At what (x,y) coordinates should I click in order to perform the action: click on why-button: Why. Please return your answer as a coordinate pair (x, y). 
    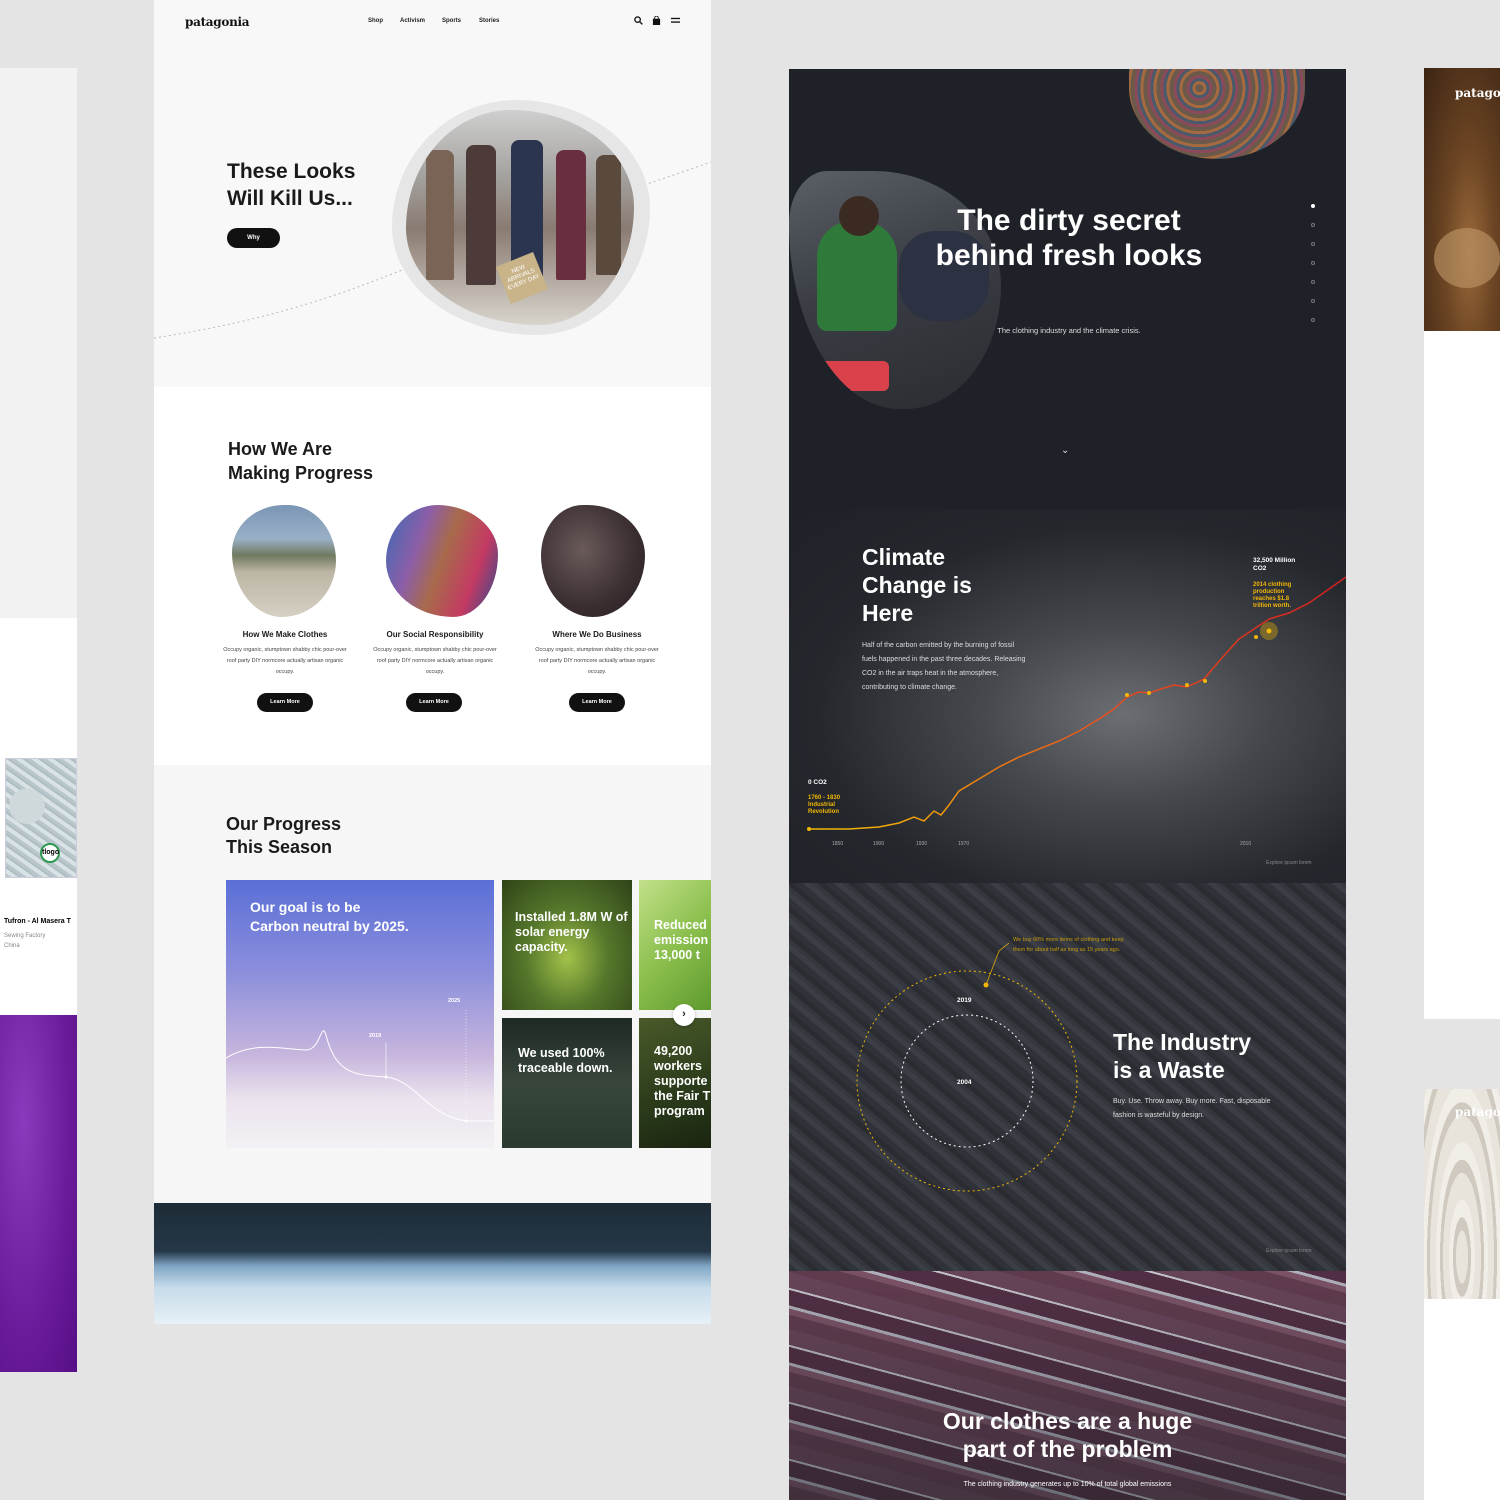
    Looking at the image, I should click on (253, 238).